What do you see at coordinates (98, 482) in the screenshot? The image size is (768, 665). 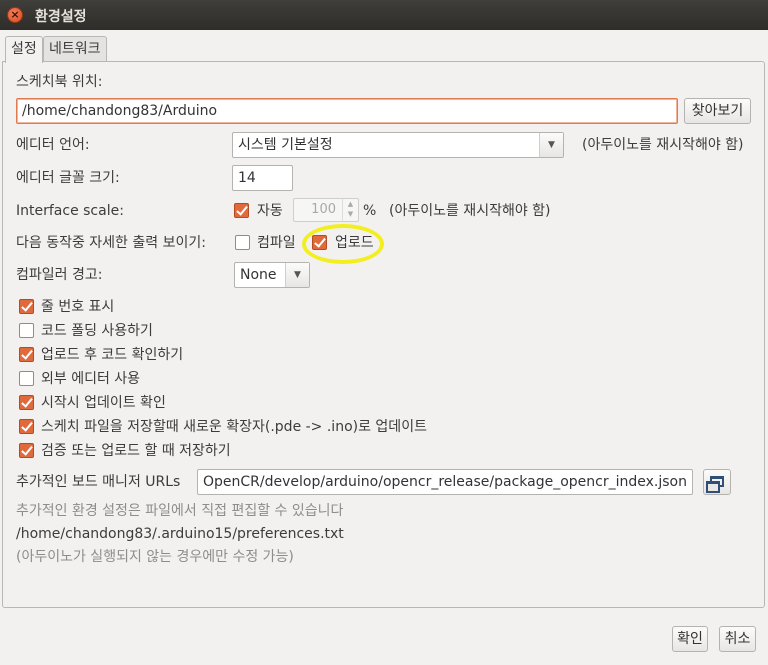 I see `board-manager-label: 추가적인 보드 매니저 URLs` at bounding box center [98, 482].